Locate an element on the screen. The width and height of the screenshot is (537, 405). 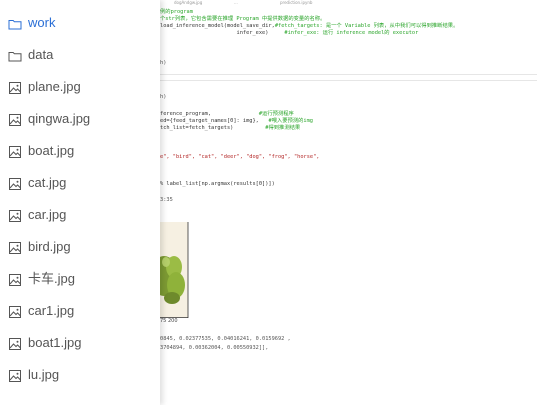
file-item-data: data is located at coordinates (80, 55).